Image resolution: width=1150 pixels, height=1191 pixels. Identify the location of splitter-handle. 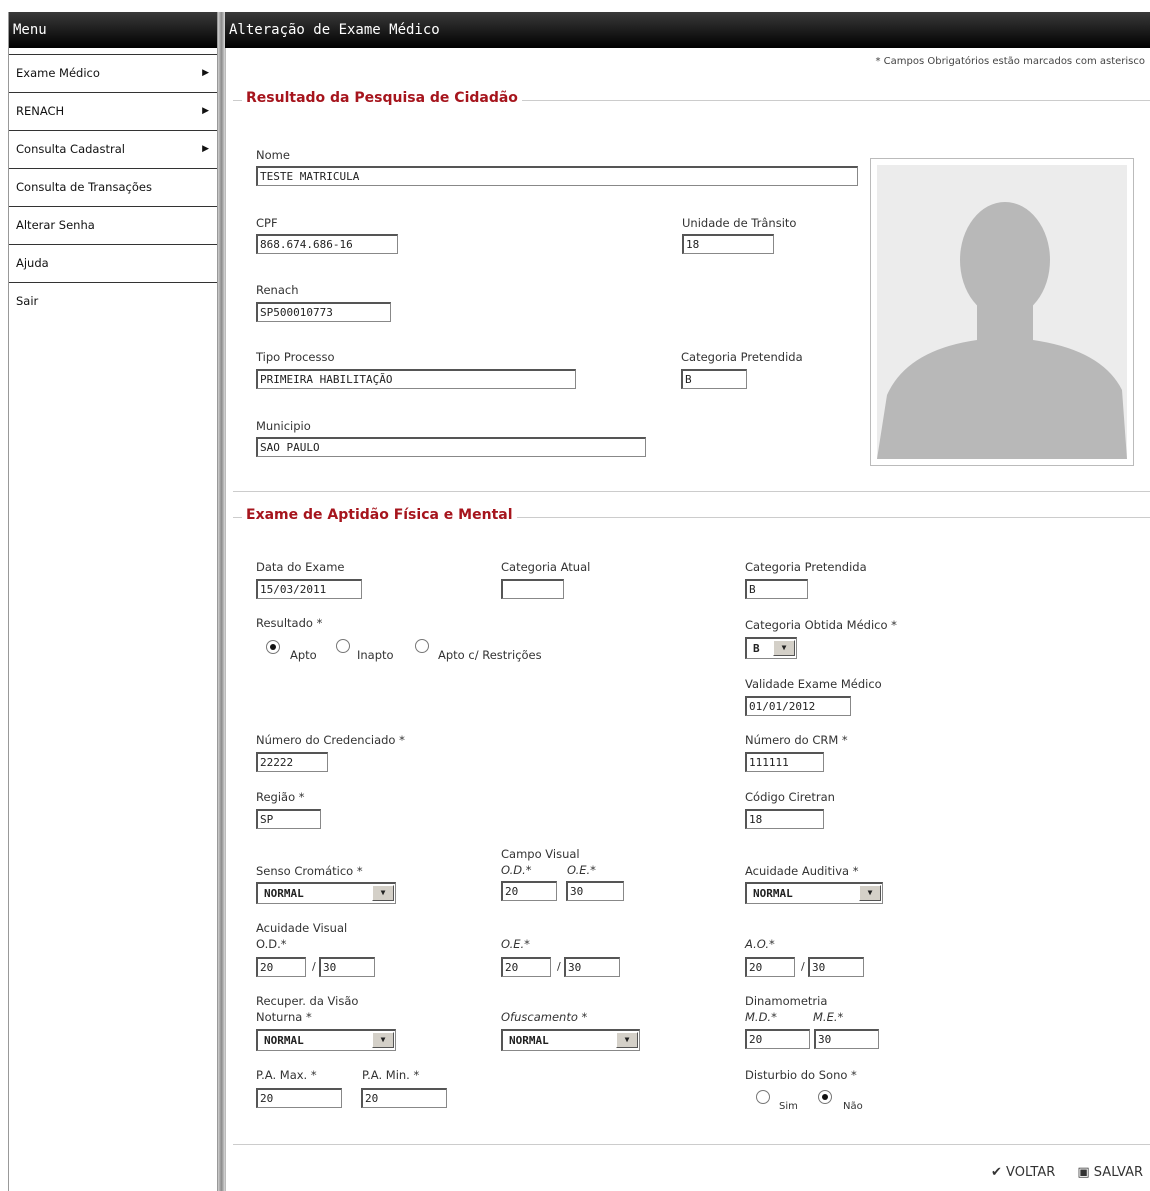
(221, 601).